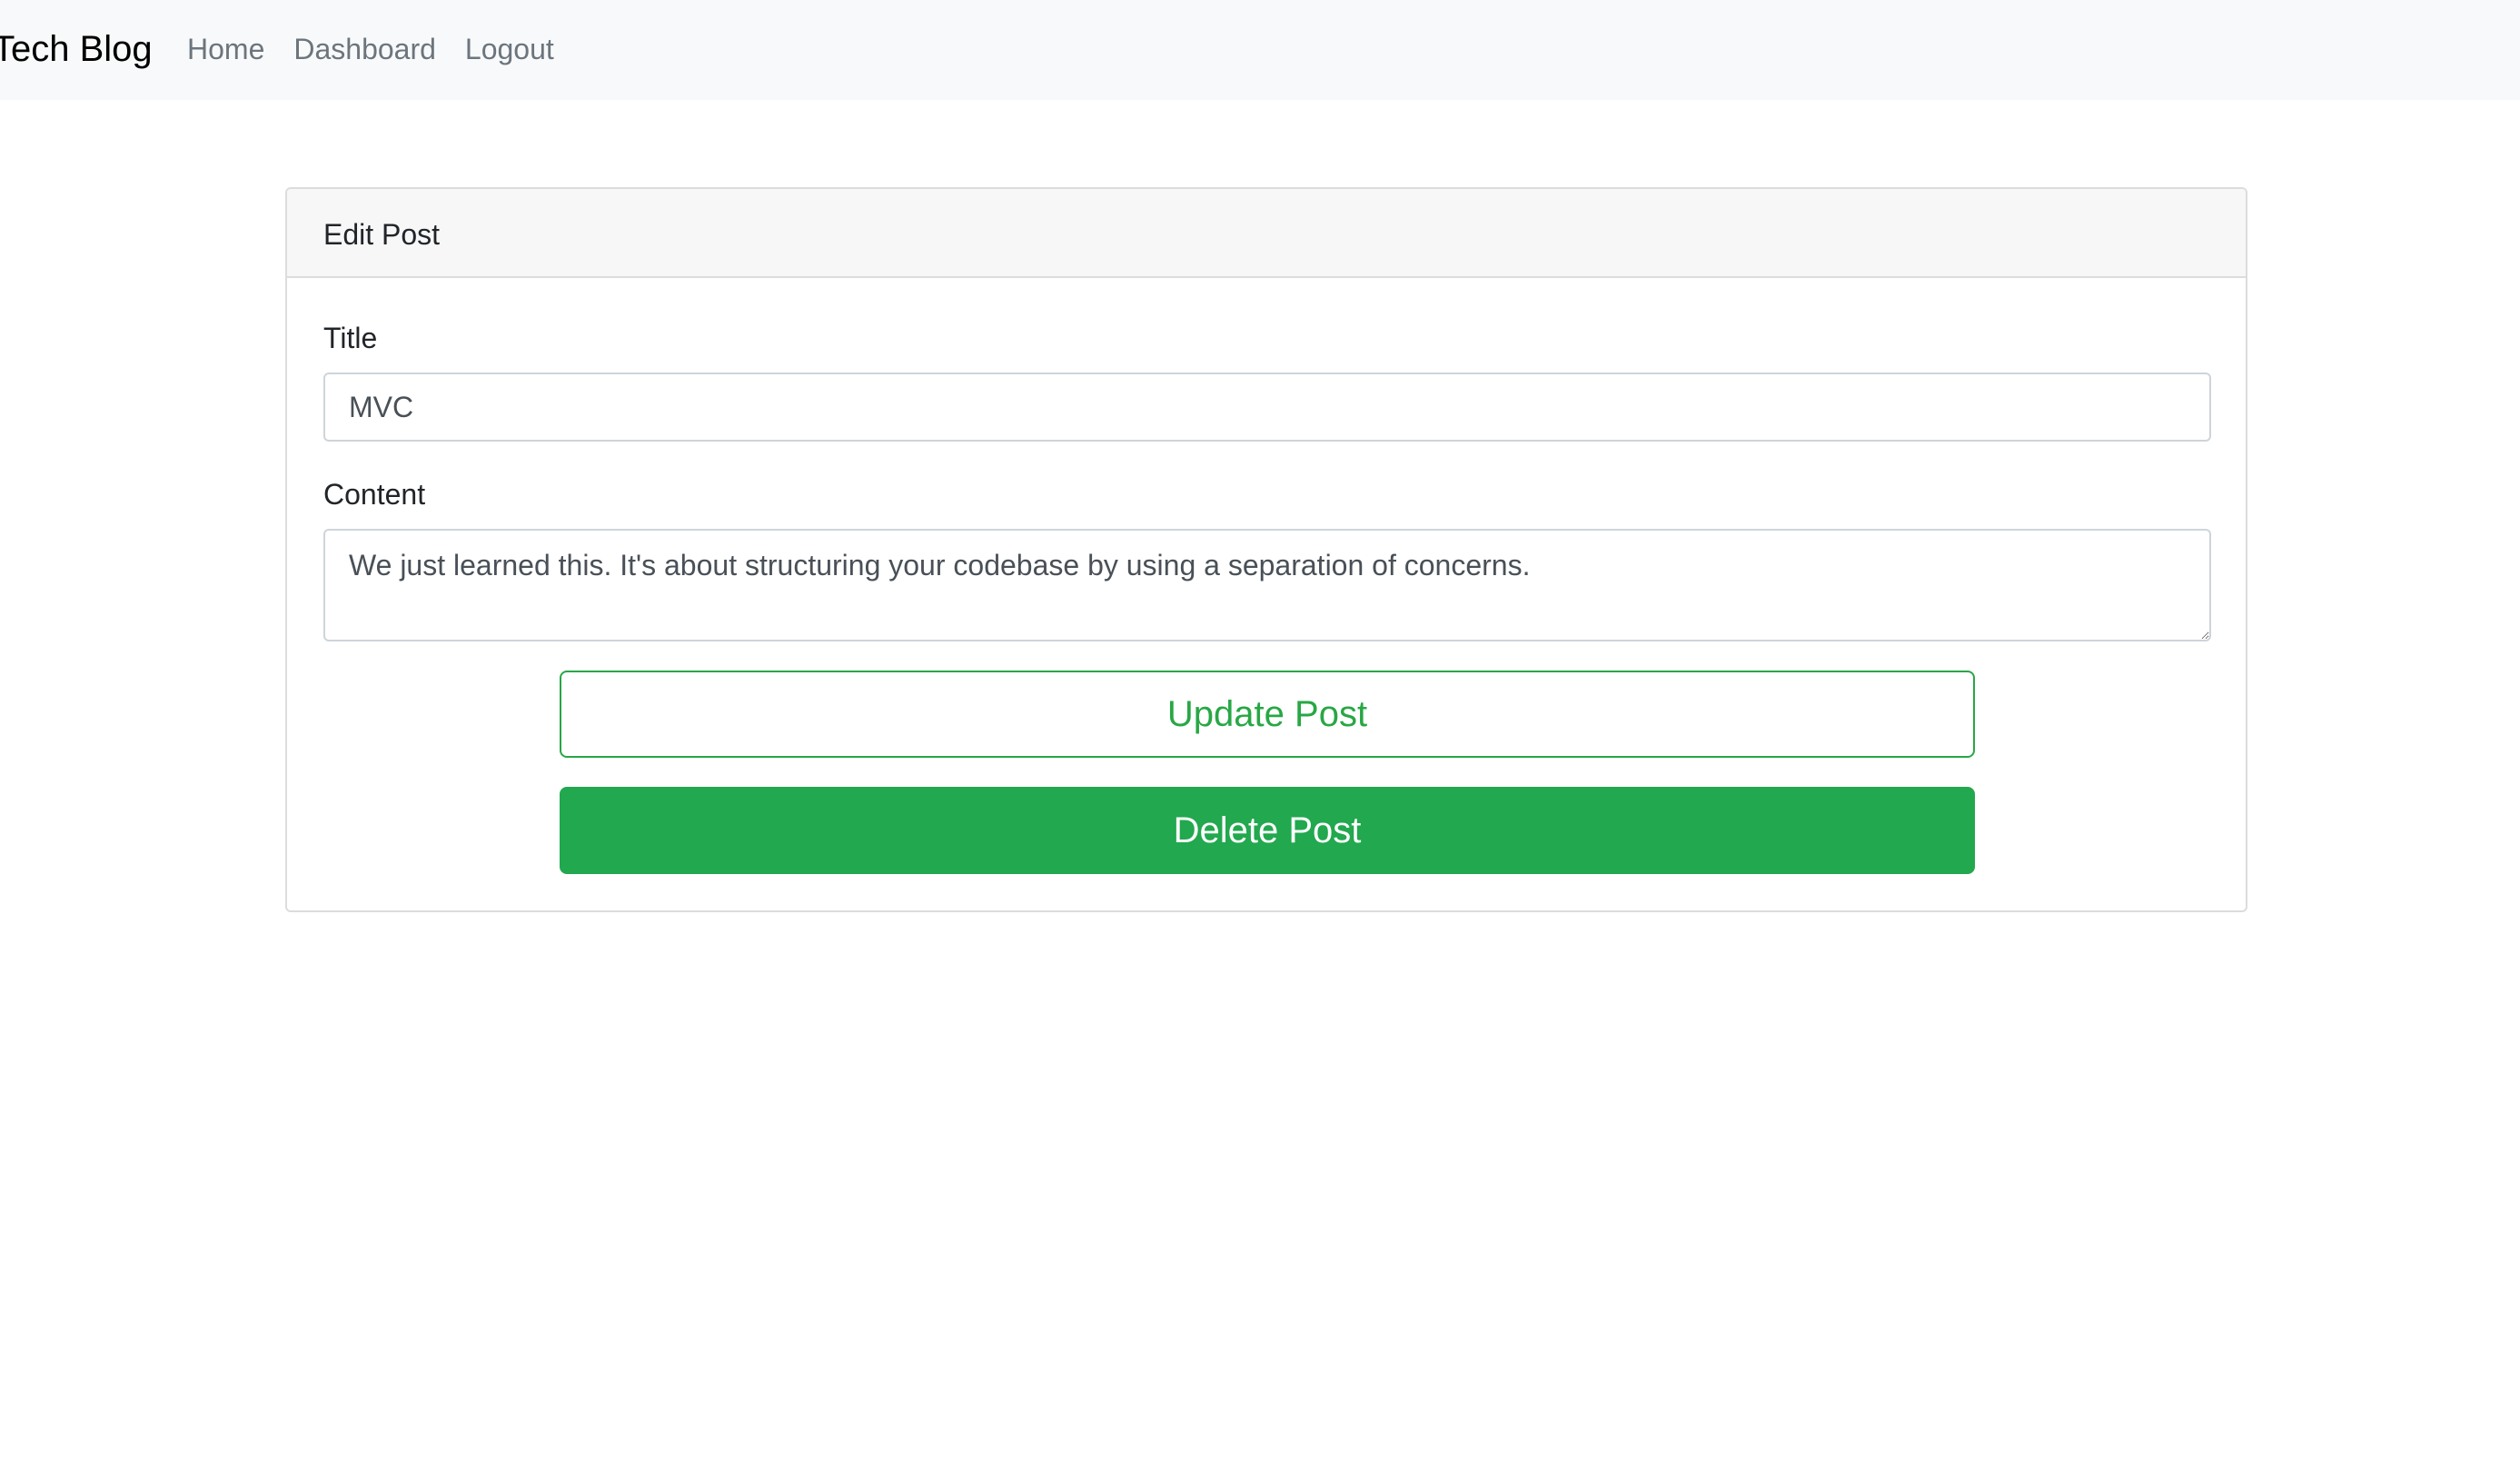 The image size is (2520, 1481). I want to click on card-header-title: Edit Post, so click(382, 234).